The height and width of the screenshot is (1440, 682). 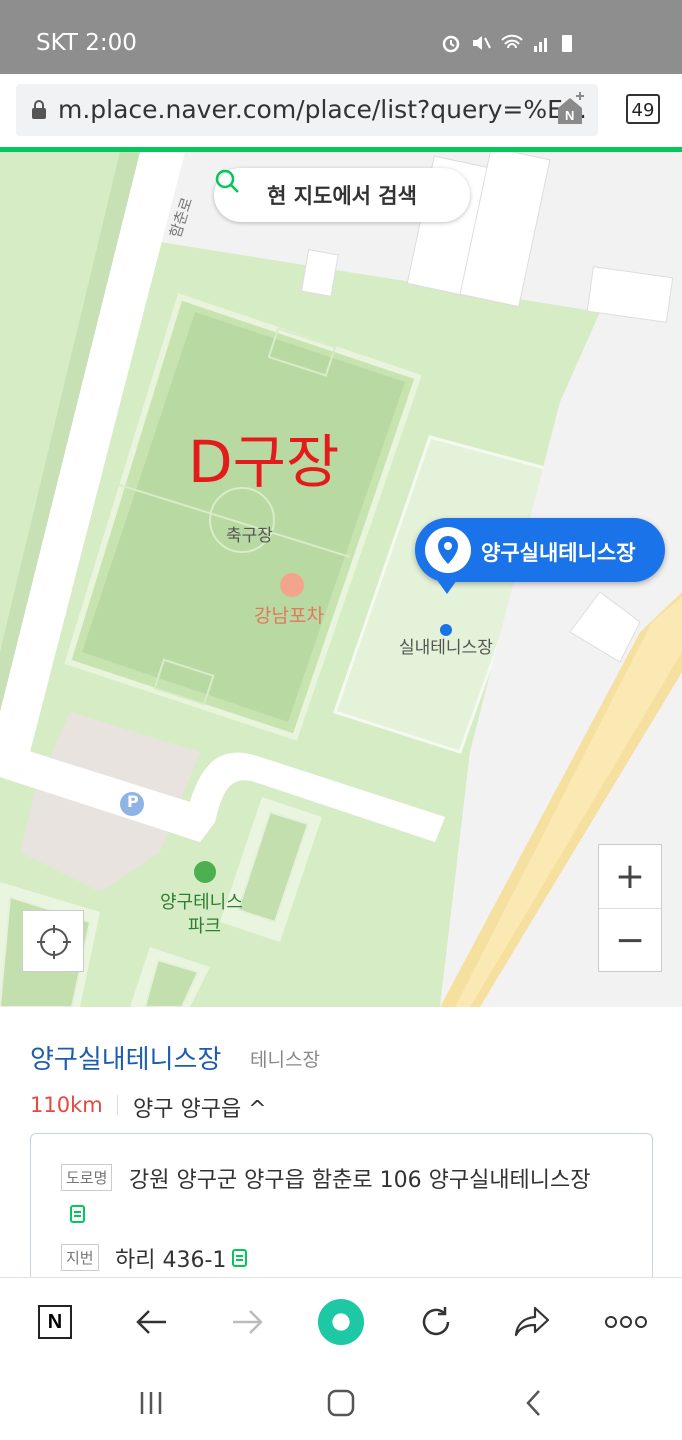 I want to click on marker-tail, so click(x=447, y=587).